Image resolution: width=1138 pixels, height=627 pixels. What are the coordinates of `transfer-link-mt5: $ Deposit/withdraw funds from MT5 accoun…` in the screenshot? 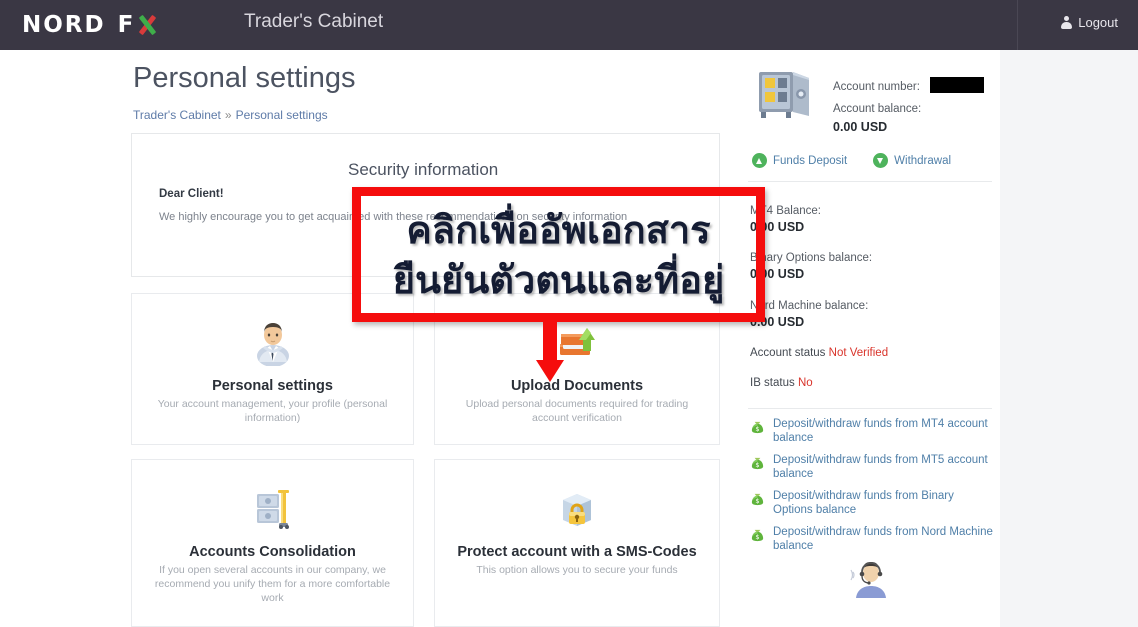 It's located at (872, 467).